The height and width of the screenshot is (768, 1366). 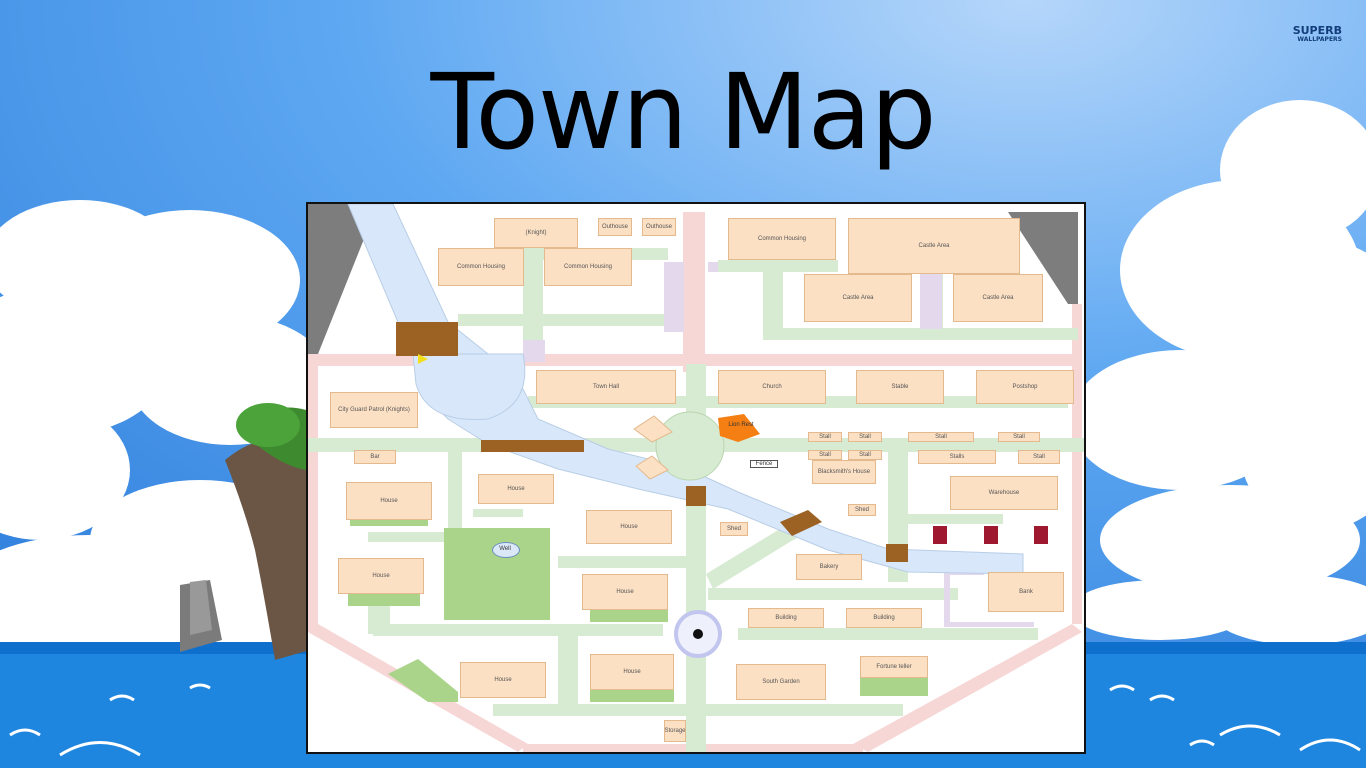 What do you see at coordinates (844, 472) in the screenshot?
I see `blacksmith-house: Blacksmith's House` at bounding box center [844, 472].